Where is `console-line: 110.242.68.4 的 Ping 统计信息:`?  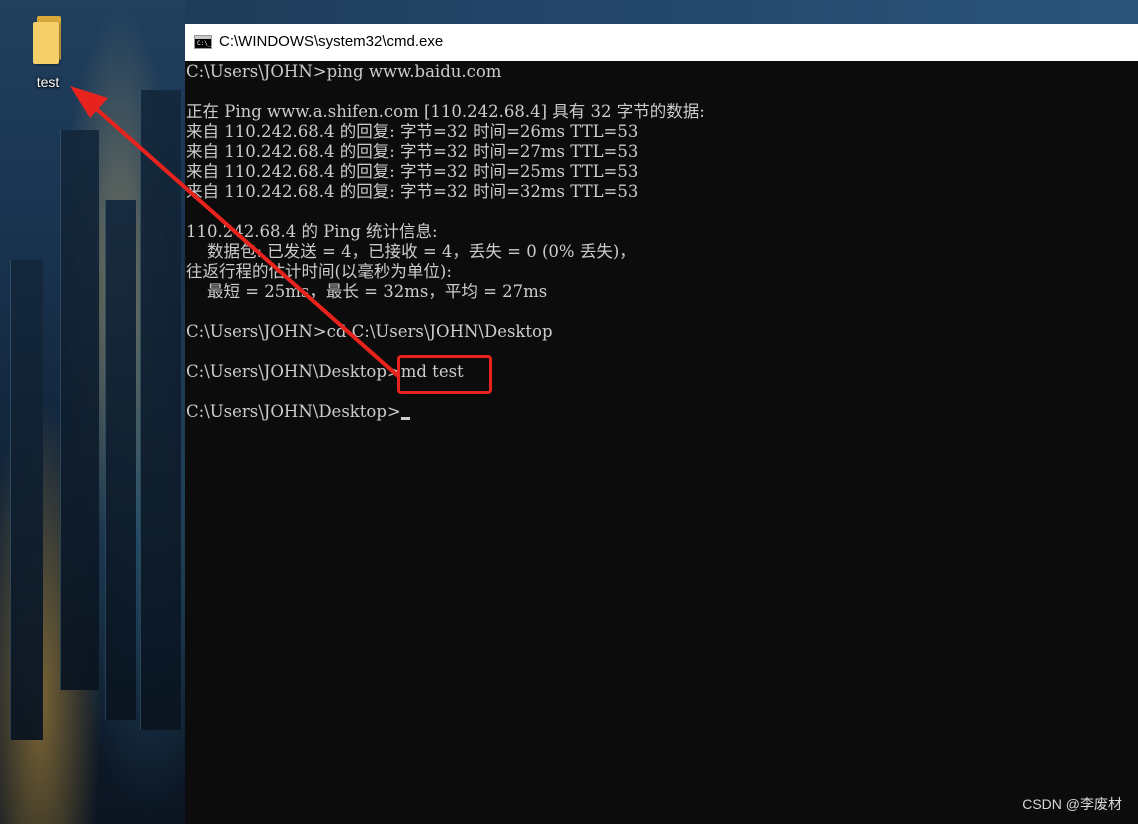 console-line: 110.242.68.4 的 Ping 统计信息: is located at coordinates (312, 231).